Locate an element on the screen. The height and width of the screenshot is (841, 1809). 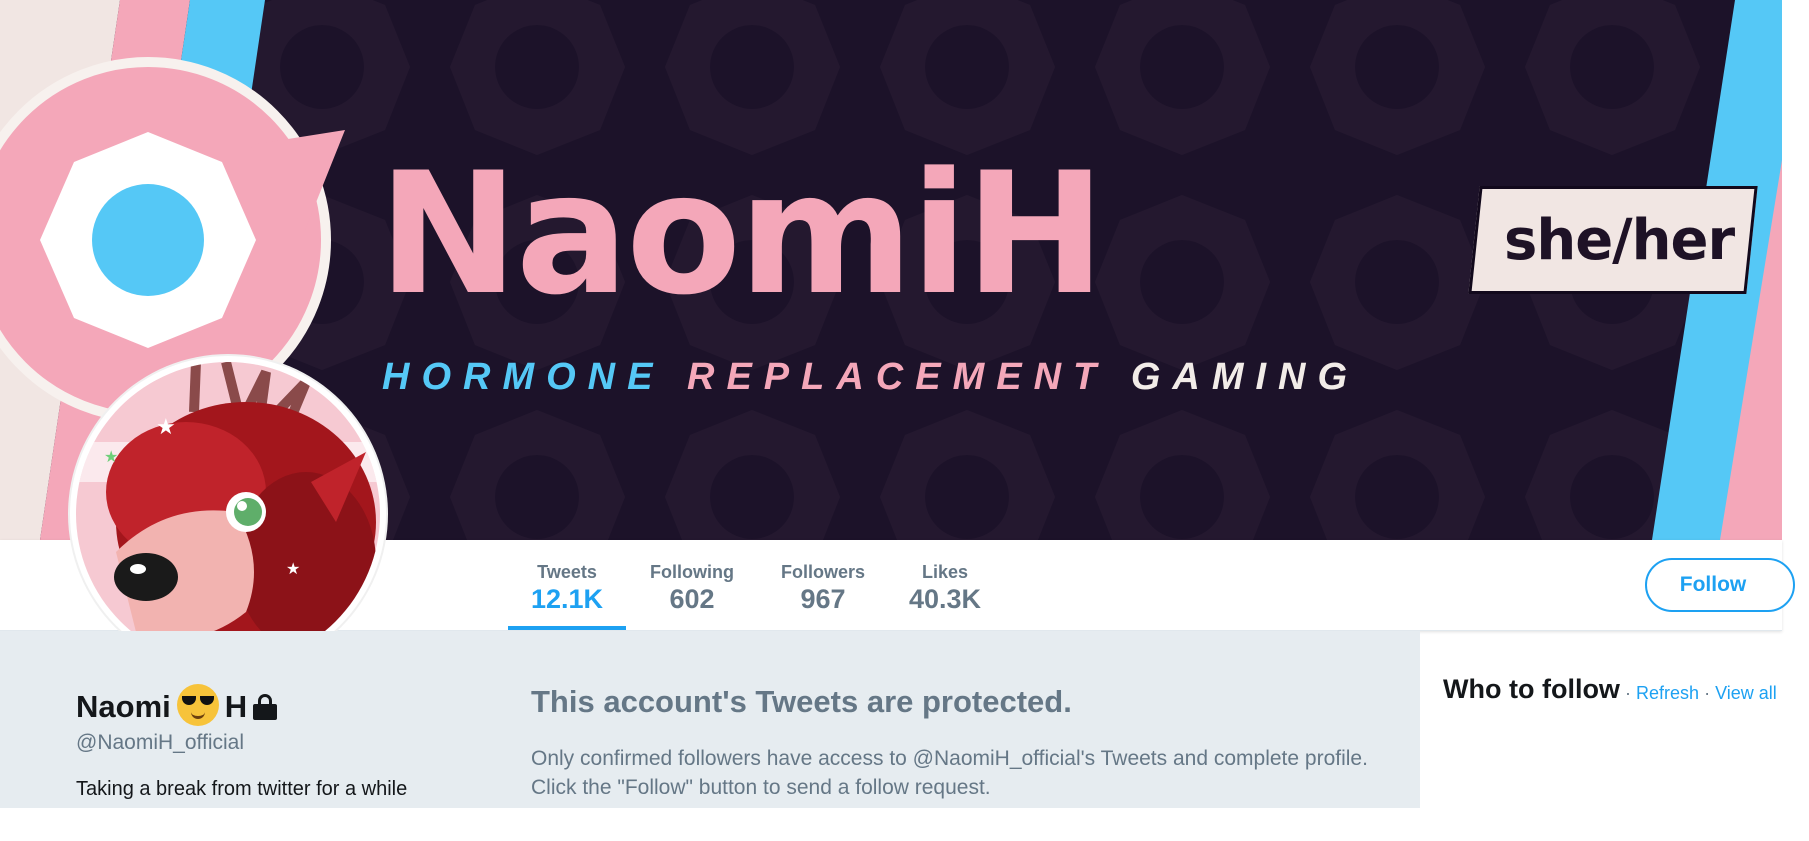
nav-followers: Followers 967 is located at coordinates (823, 585).